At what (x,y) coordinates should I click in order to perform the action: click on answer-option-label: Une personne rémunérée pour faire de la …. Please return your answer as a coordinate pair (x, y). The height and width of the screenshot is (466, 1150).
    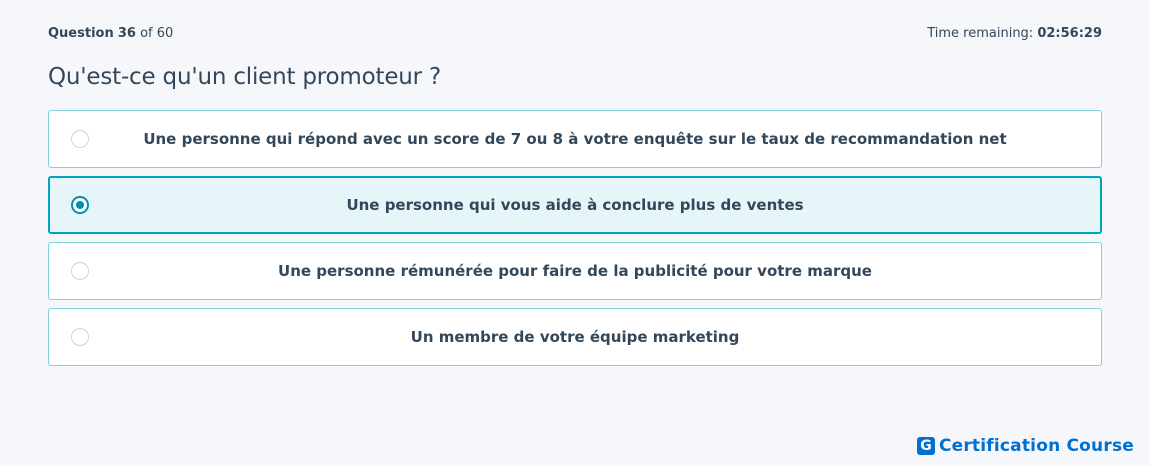
    Looking at the image, I should click on (575, 271).